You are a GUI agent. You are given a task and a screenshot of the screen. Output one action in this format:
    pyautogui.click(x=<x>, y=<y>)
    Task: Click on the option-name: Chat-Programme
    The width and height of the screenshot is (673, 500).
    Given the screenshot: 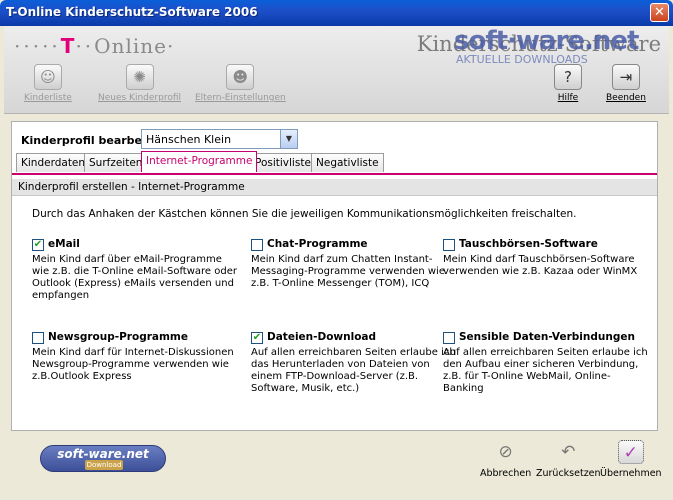 What is the action you would take?
    pyautogui.click(x=317, y=244)
    